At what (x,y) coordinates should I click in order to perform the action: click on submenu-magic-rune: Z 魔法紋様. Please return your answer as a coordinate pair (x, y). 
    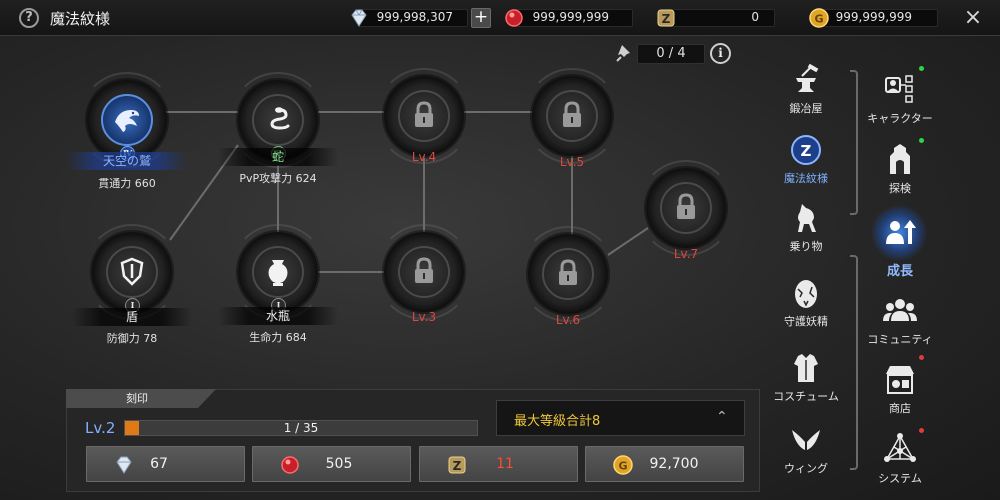
    Looking at the image, I should click on (806, 159).